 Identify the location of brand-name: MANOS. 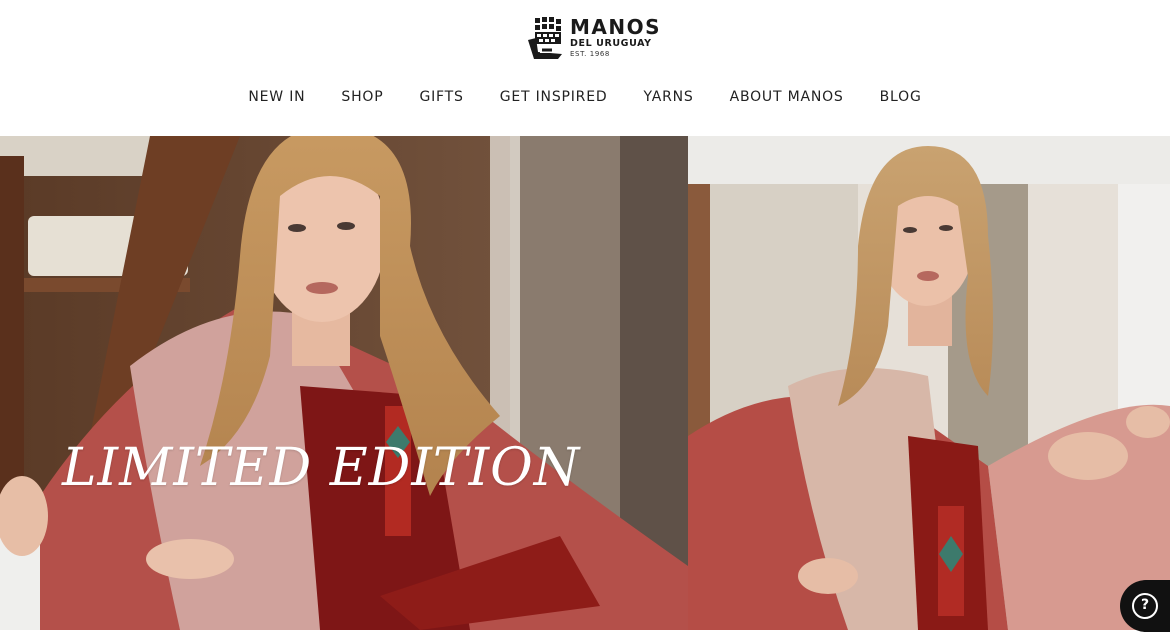
(616, 27).